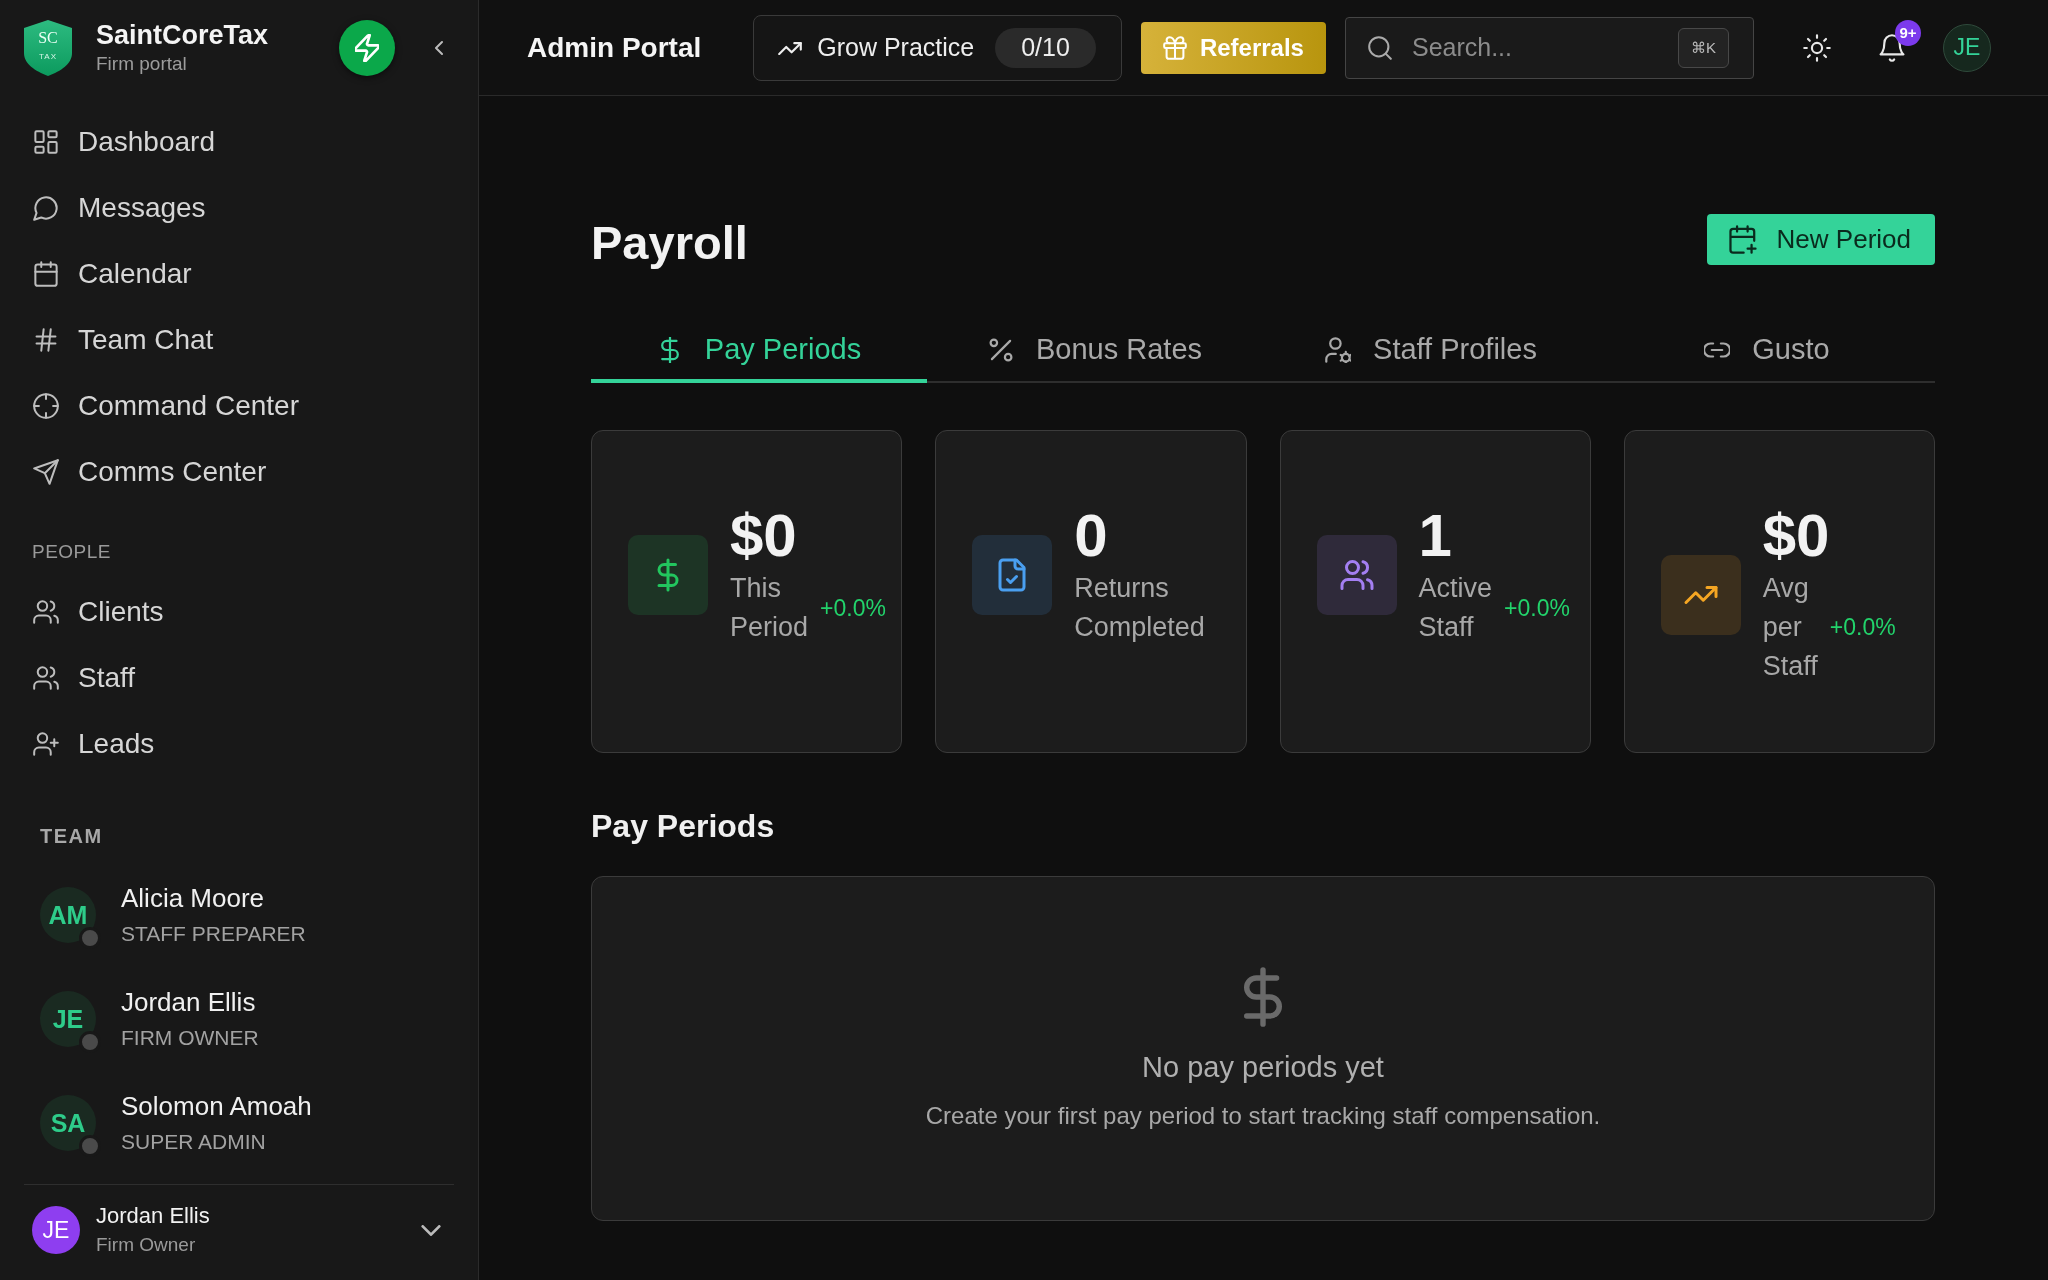 The image size is (2048, 1280). I want to click on hash-icon, so click(46, 340).